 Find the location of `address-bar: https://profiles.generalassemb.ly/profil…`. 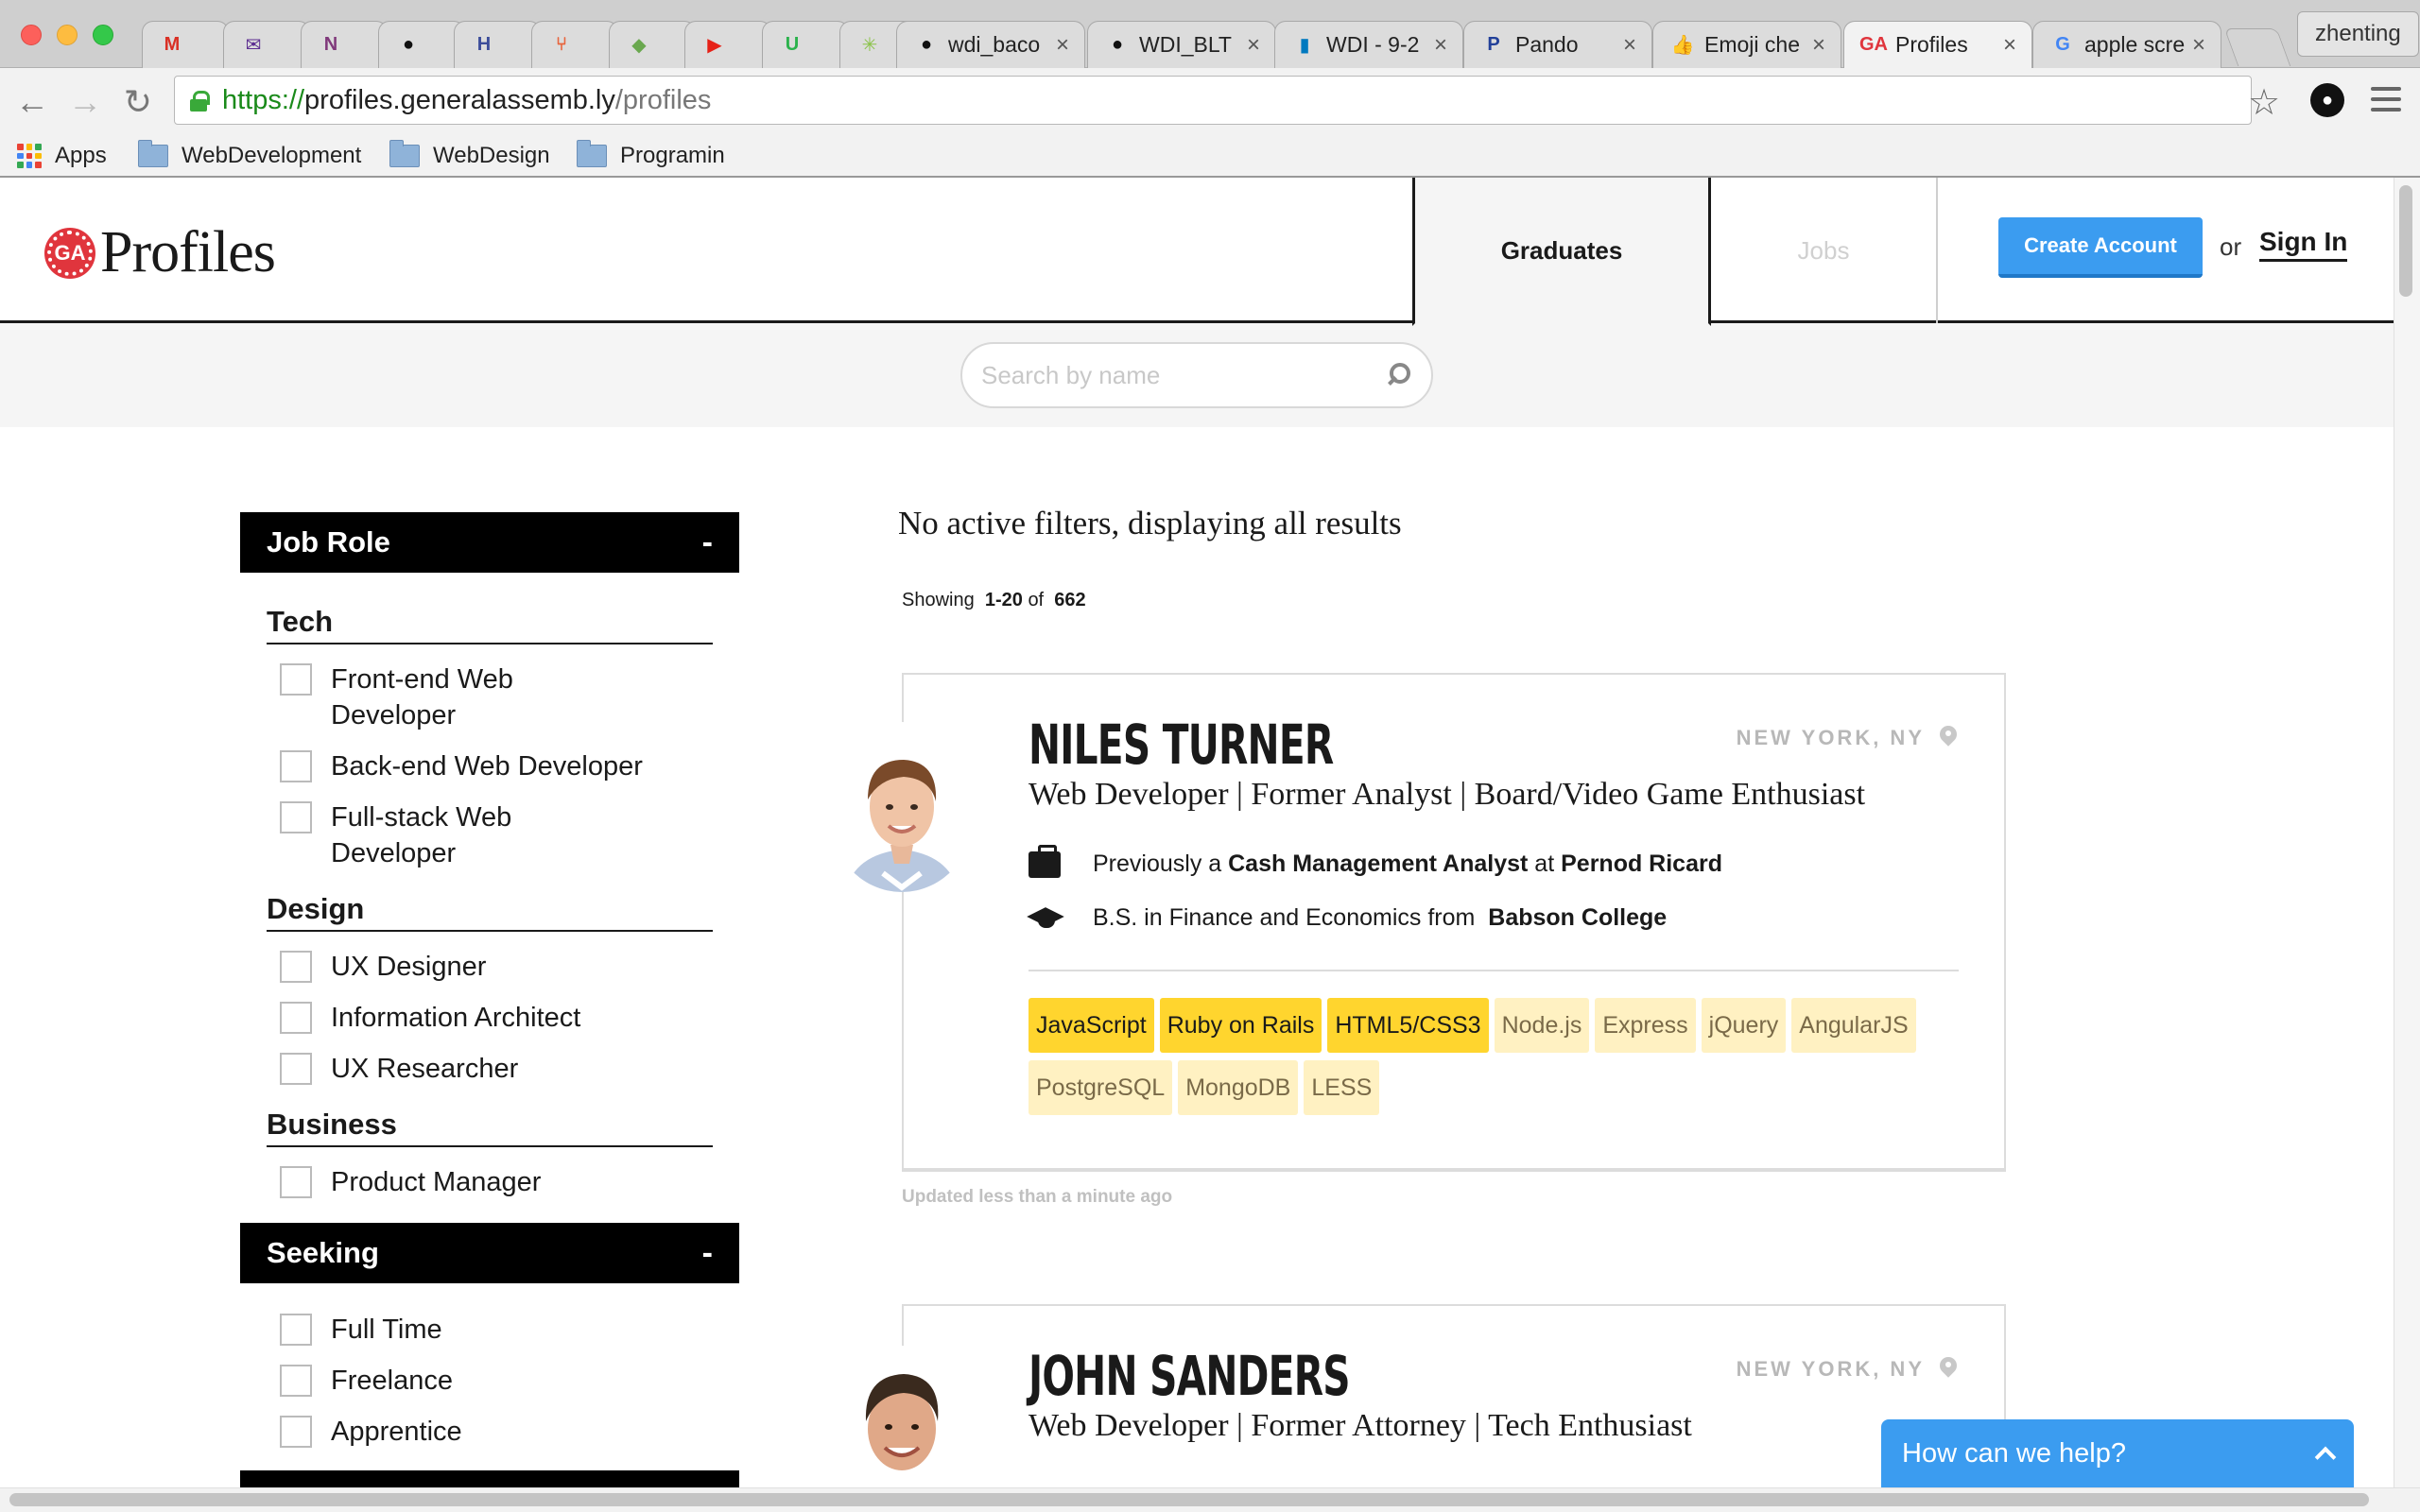

address-bar: https://profiles.generalassemb.ly/profil… is located at coordinates (1213, 100).